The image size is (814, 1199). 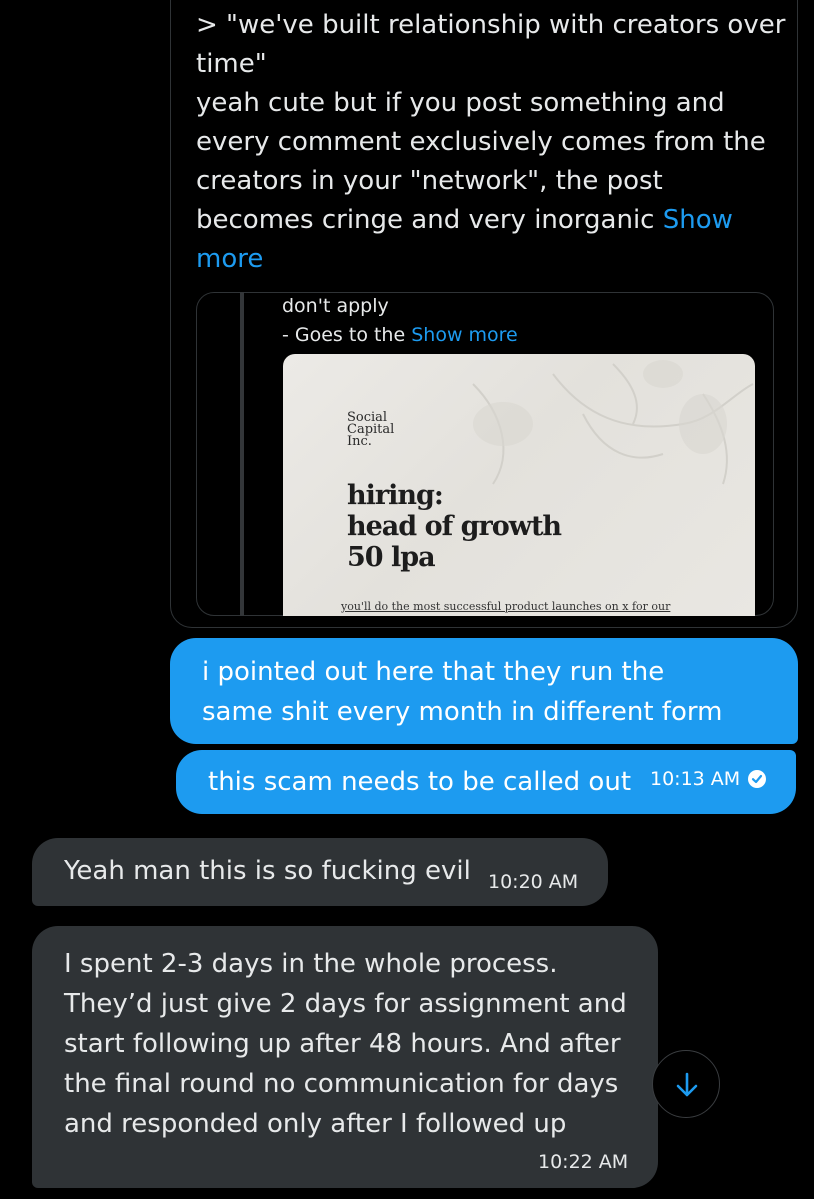 I want to click on message-text: this scam needs to be called out, so click(x=420, y=782).